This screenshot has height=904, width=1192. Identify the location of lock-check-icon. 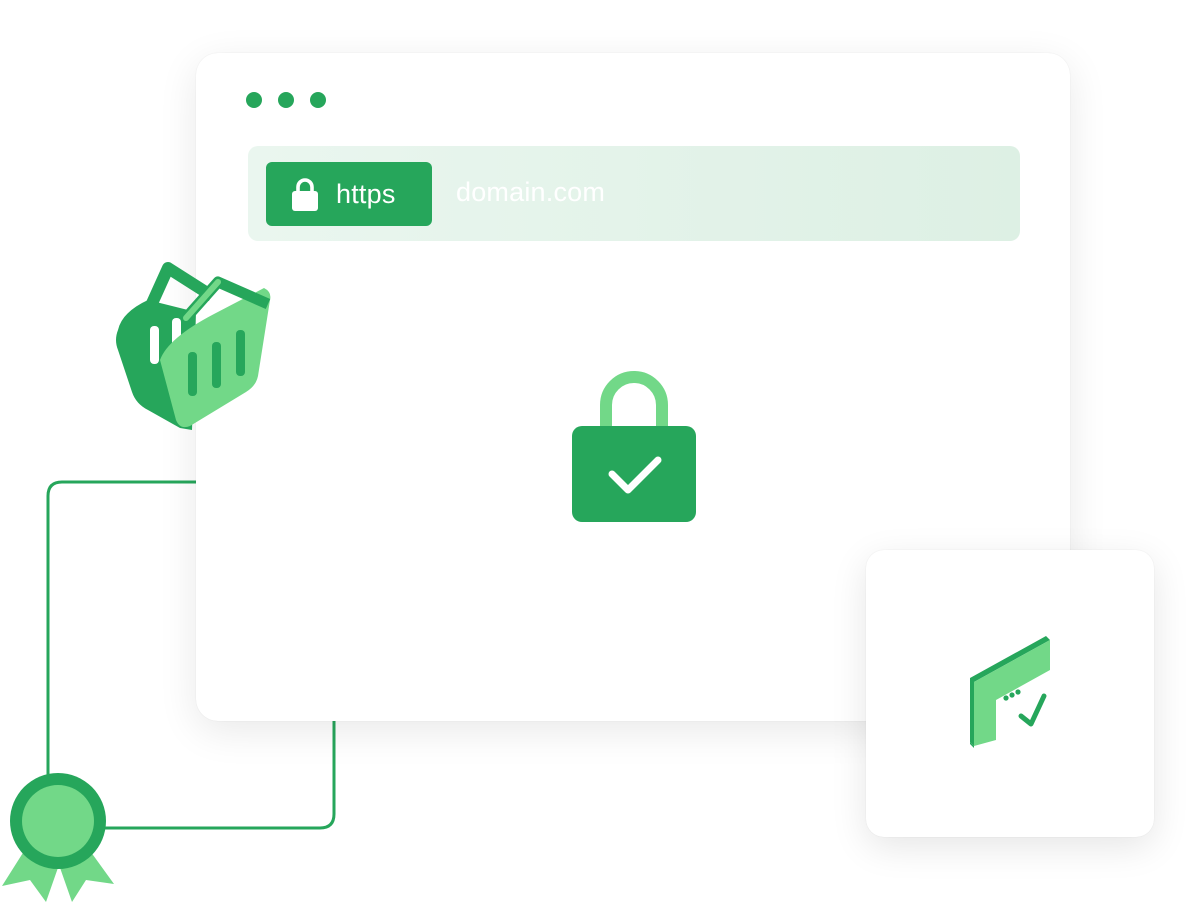
(634, 446).